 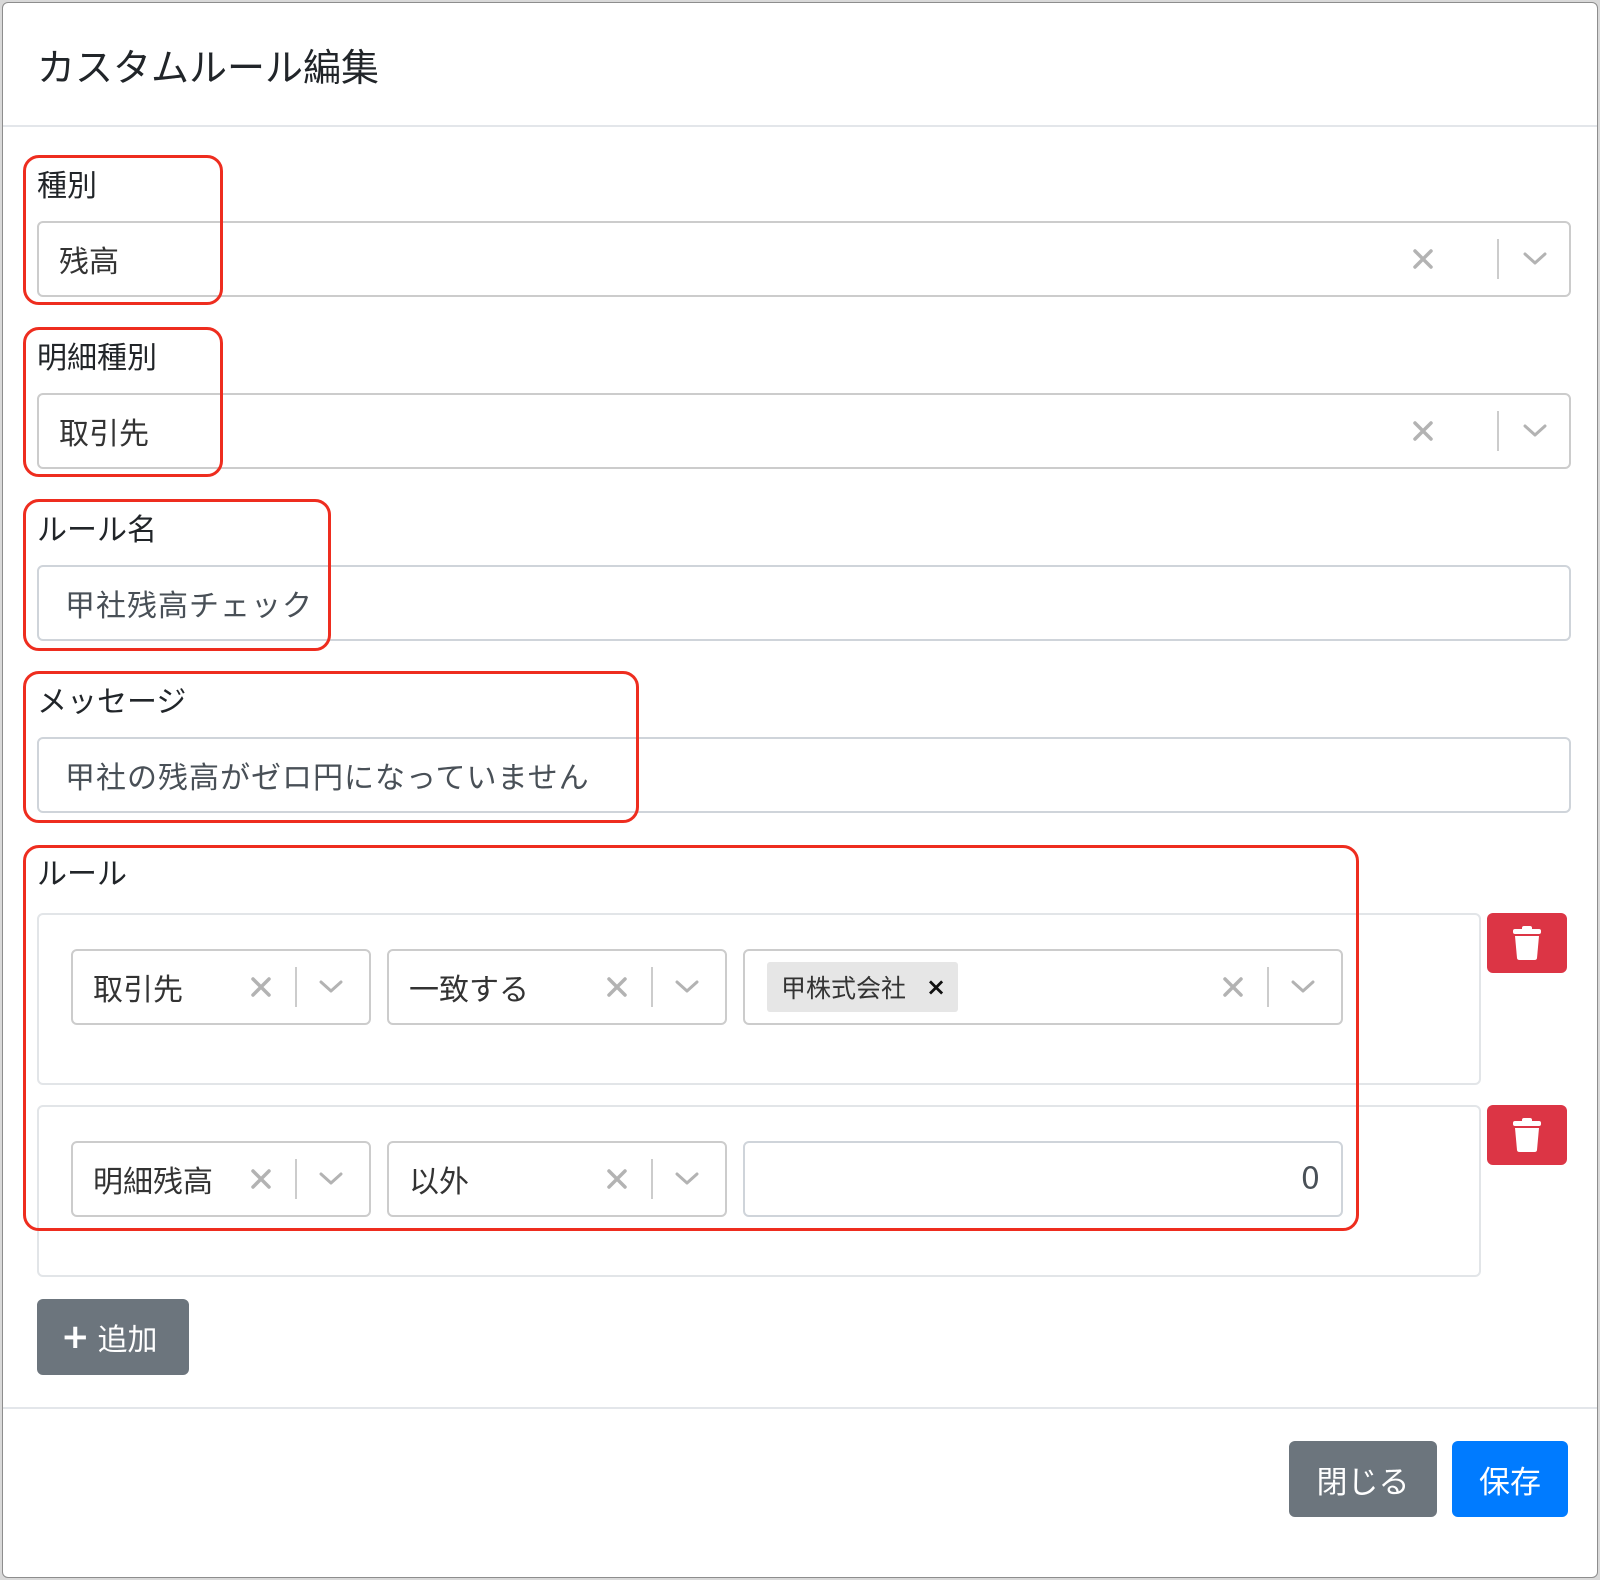 What do you see at coordinates (800, 65) in the screenshot?
I see `modal-header: カスタムルール編集` at bounding box center [800, 65].